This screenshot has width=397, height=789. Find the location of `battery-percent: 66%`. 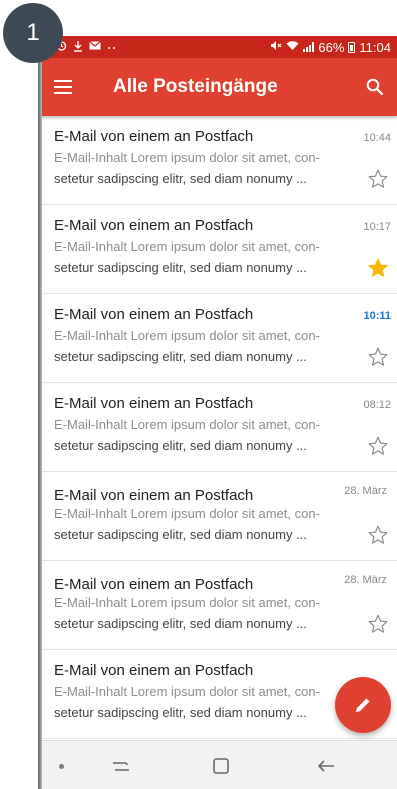

battery-percent: 66% is located at coordinates (331, 47).